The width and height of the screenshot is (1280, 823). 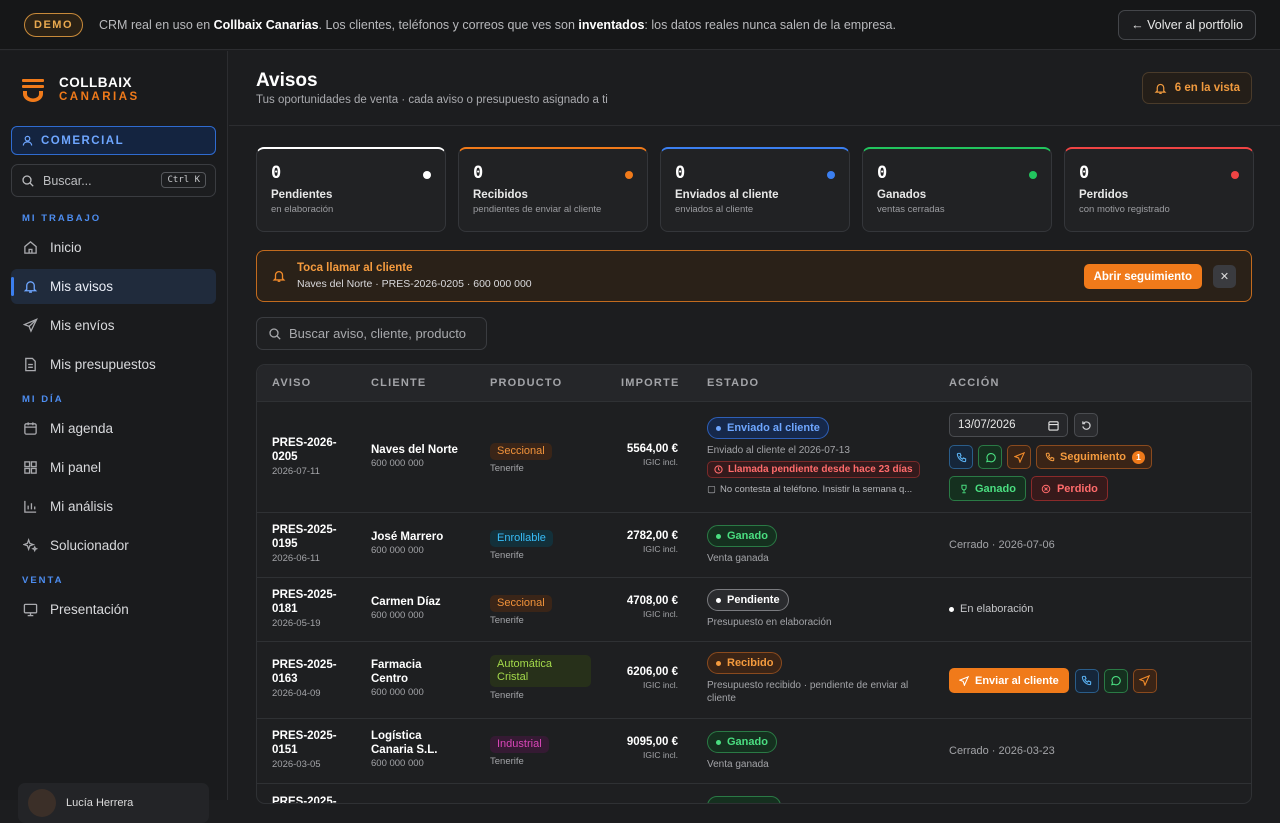 What do you see at coordinates (1142, 276) in the screenshot?
I see `open-followup-button: Abrir seguimiento` at bounding box center [1142, 276].